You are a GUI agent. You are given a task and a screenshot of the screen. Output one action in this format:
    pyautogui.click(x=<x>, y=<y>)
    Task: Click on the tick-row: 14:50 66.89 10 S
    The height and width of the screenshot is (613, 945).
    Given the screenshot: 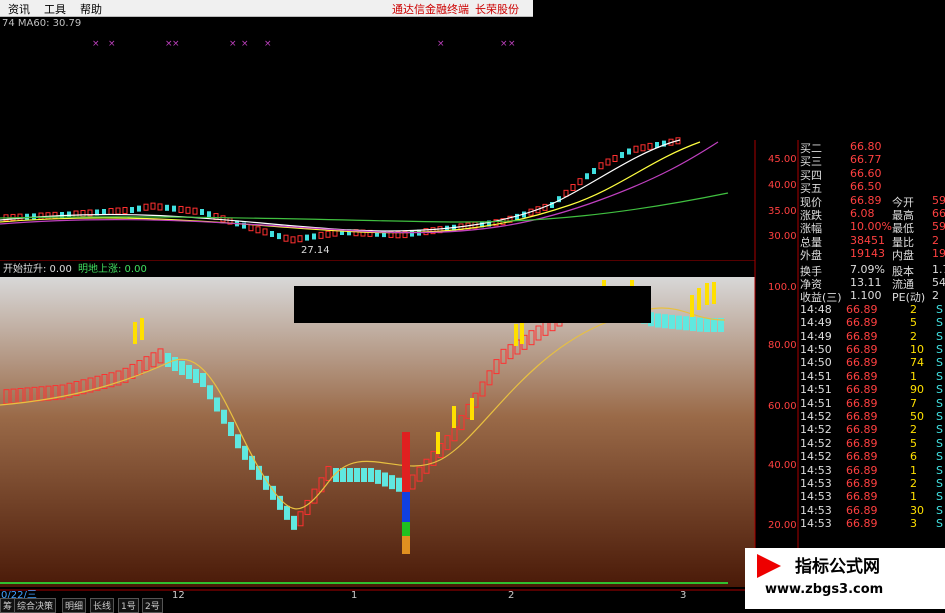 What is the action you would take?
    pyautogui.click(x=871, y=349)
    